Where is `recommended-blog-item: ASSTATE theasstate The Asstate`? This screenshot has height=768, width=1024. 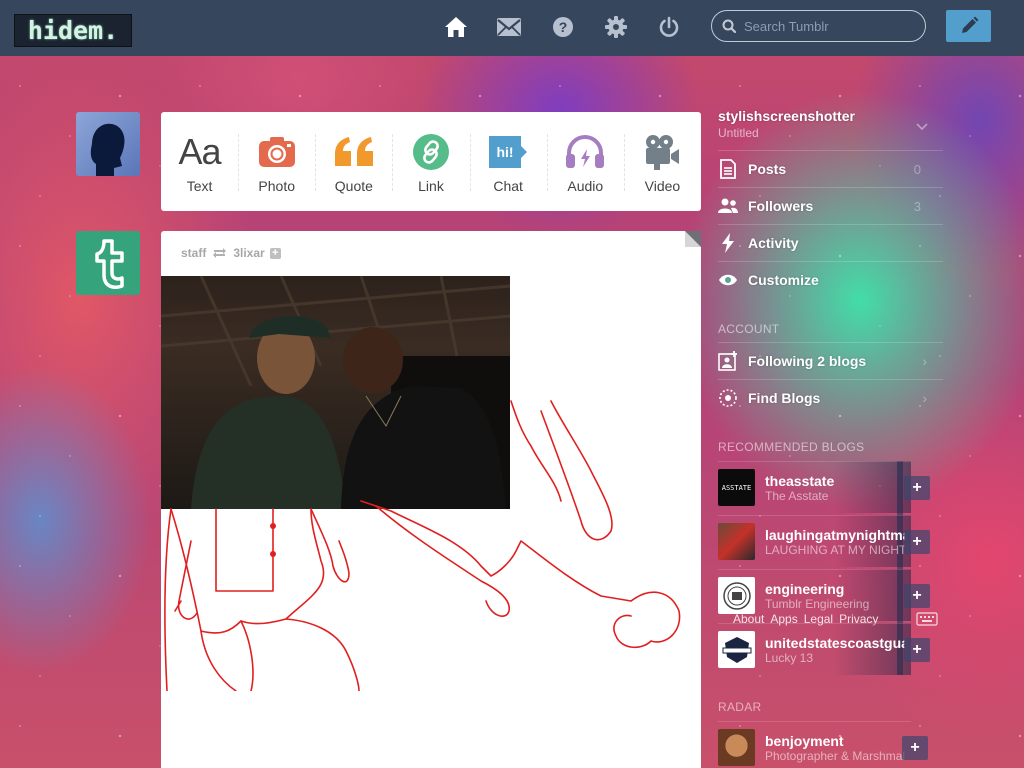 recommended-blog-item: ASSTATE theasstate The Asstate is located at coordinates (814, 487).